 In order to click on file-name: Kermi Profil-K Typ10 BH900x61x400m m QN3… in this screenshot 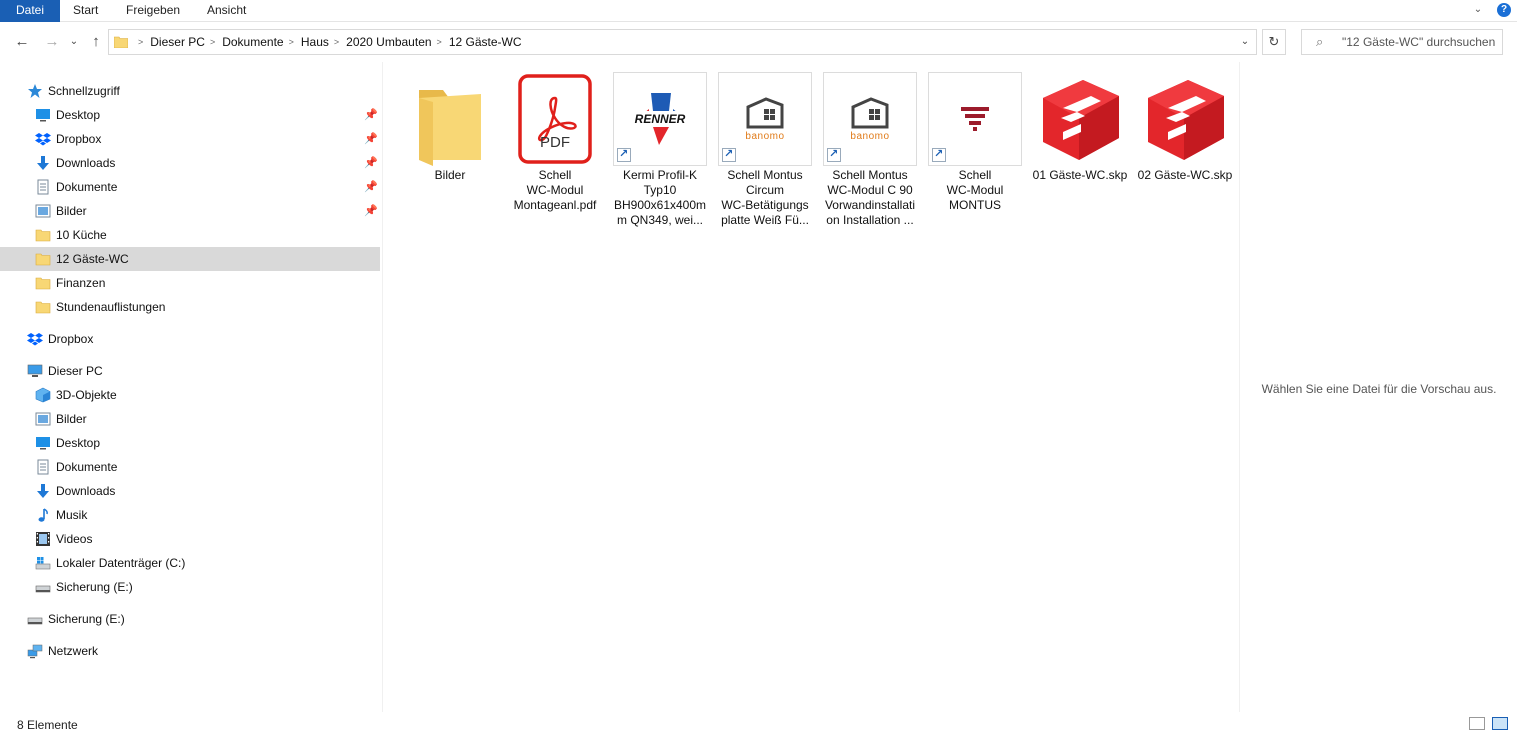, I will do `click(660, 198)`.